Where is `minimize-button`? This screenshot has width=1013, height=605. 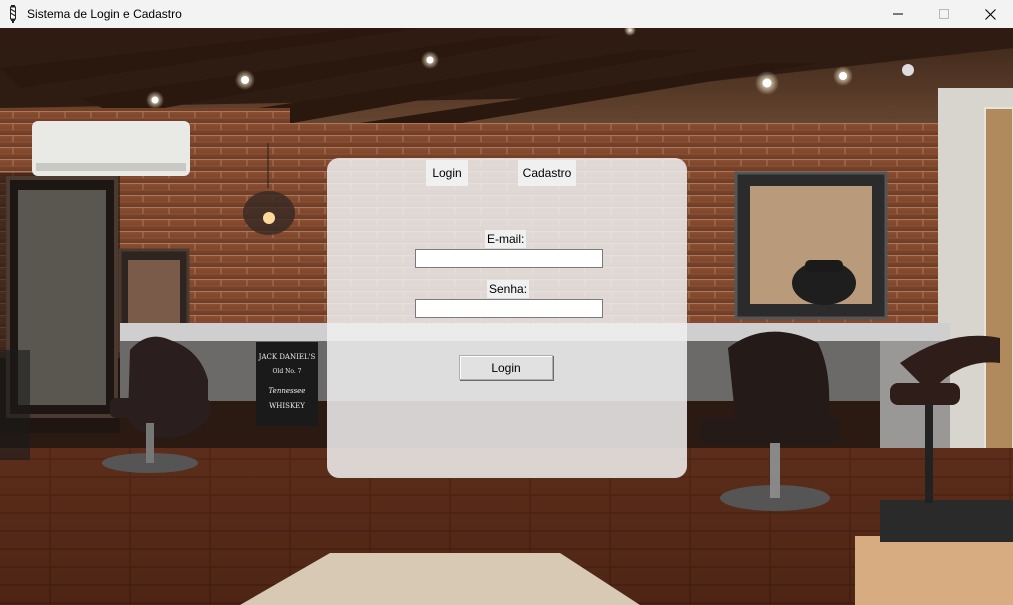 minimize-button is located at coordinates (898, 14).